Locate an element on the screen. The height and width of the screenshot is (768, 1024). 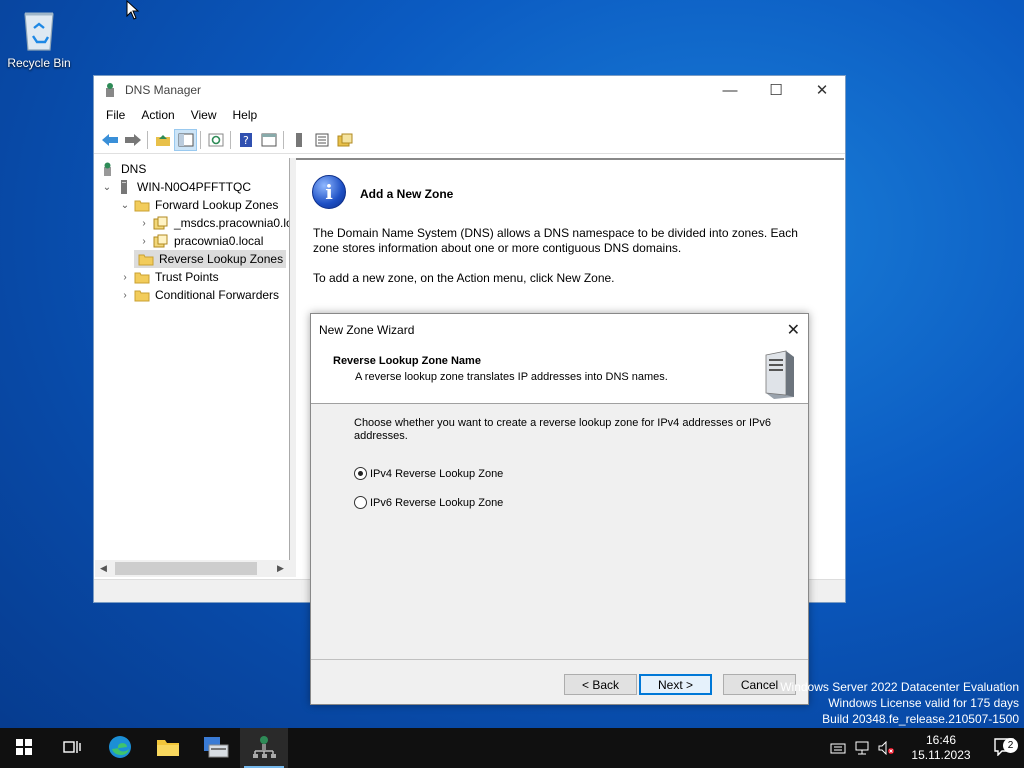
taskbar: 16:46 15.11.2023 2 is located at coordinates (512, 748).